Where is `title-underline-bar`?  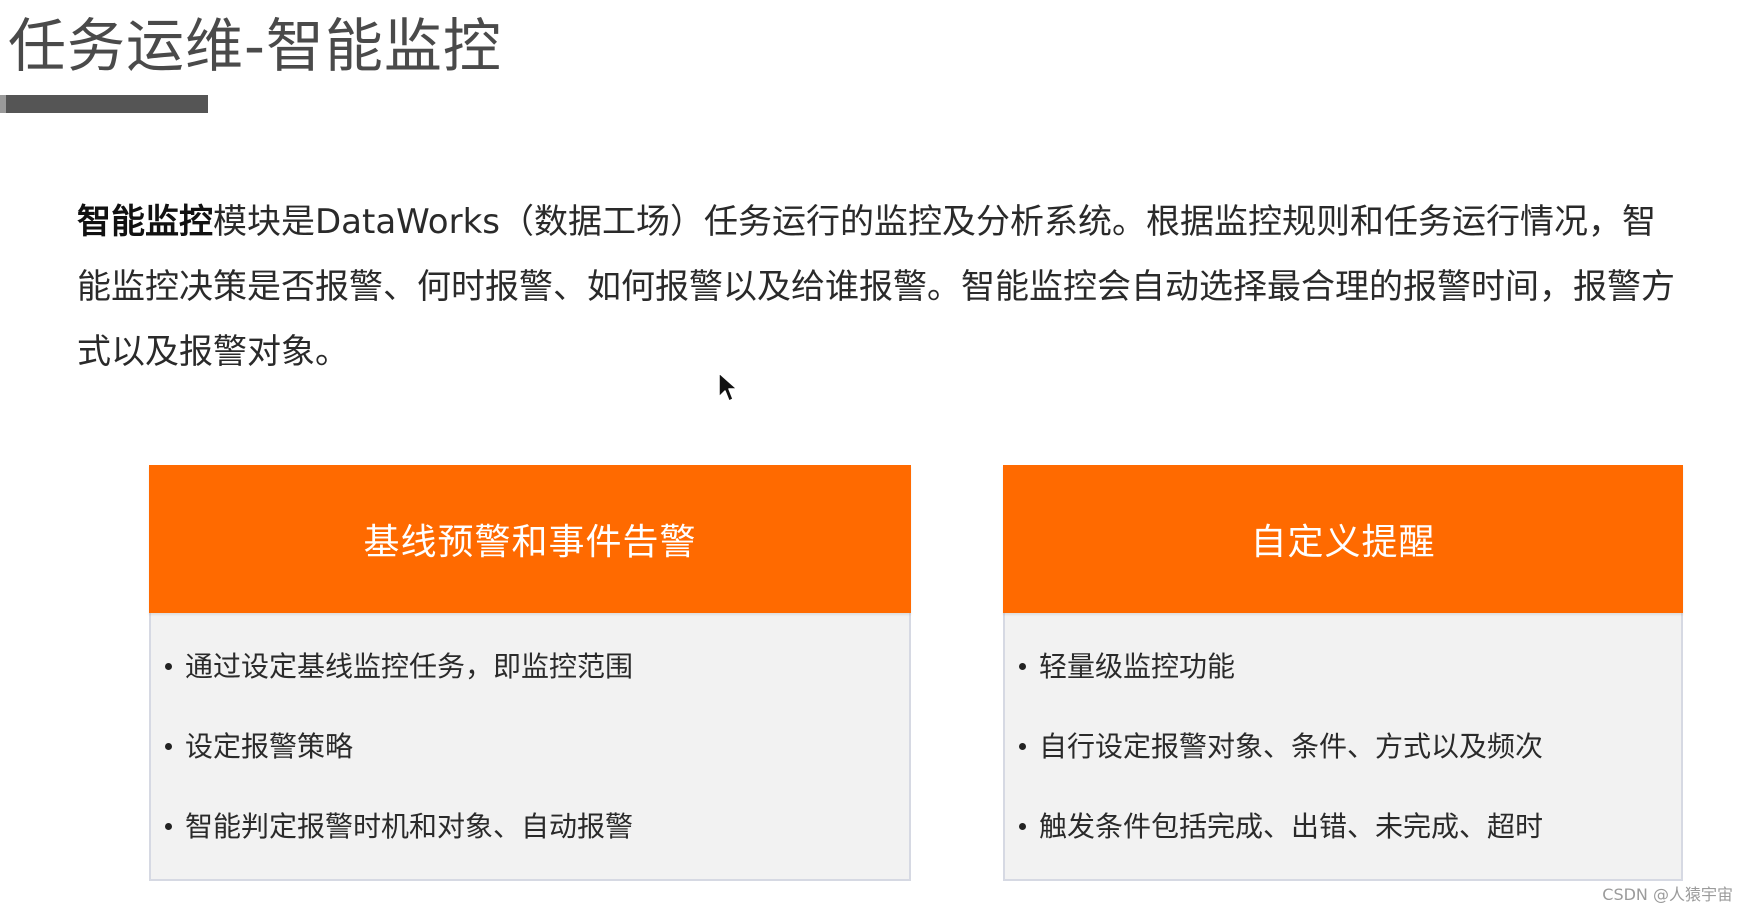
title-underline-bar is located at coordinates (104, 104).